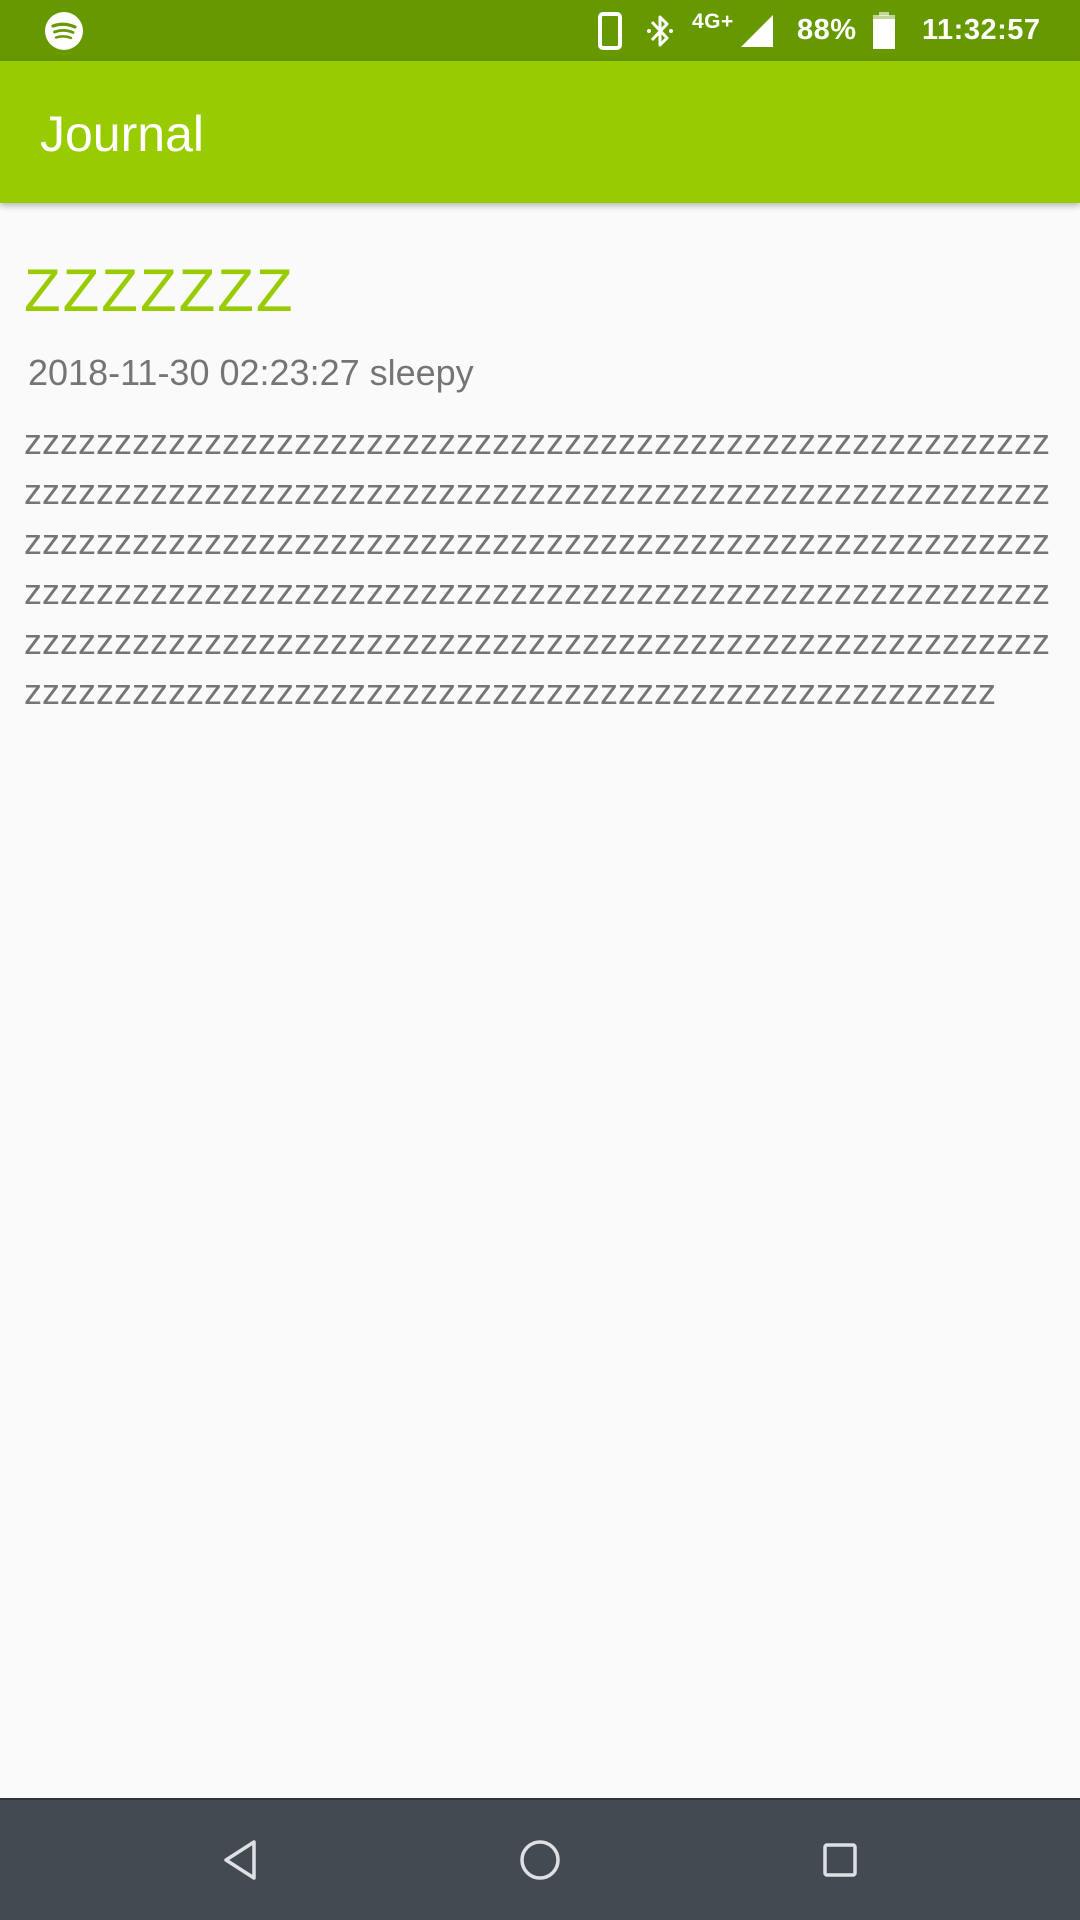 The image size is (1080, 1920). I want to click on navigation-bar, so click(540, 1859).